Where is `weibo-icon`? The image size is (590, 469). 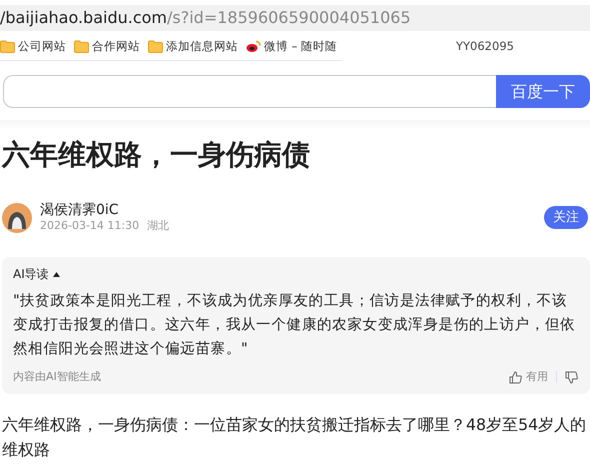
weibo-icon is located at coordinates (253, 46).